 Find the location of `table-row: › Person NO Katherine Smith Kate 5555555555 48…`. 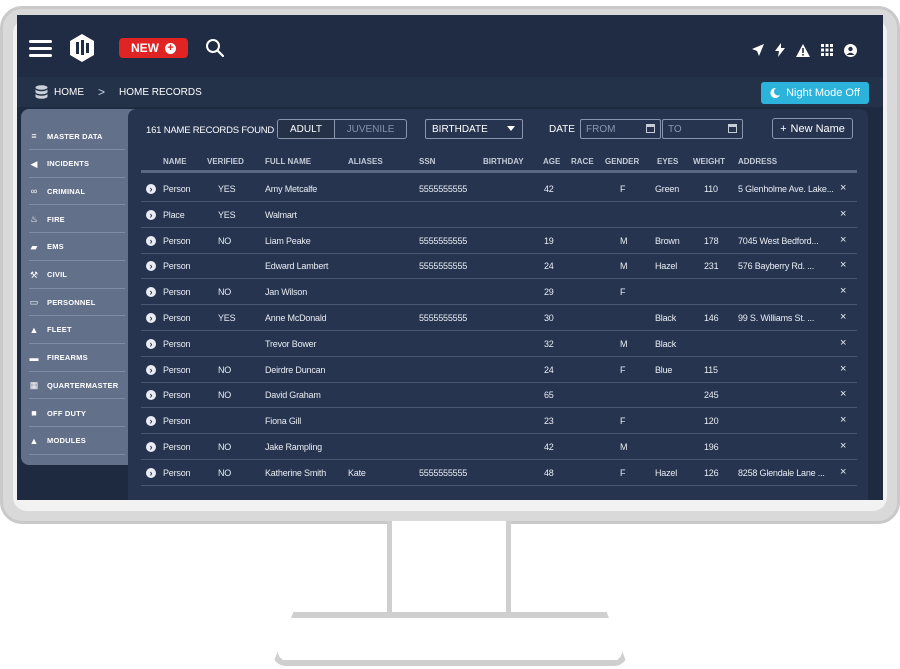

table-row: › Person NO Katherine Smith Kate 5555555555 48… is located at coordinates (499, 473).